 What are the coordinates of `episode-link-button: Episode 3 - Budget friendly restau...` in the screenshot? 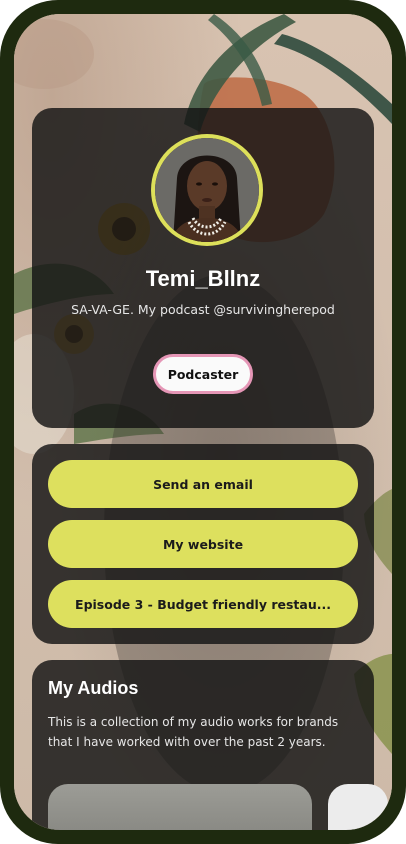 It's located at (203, 604).